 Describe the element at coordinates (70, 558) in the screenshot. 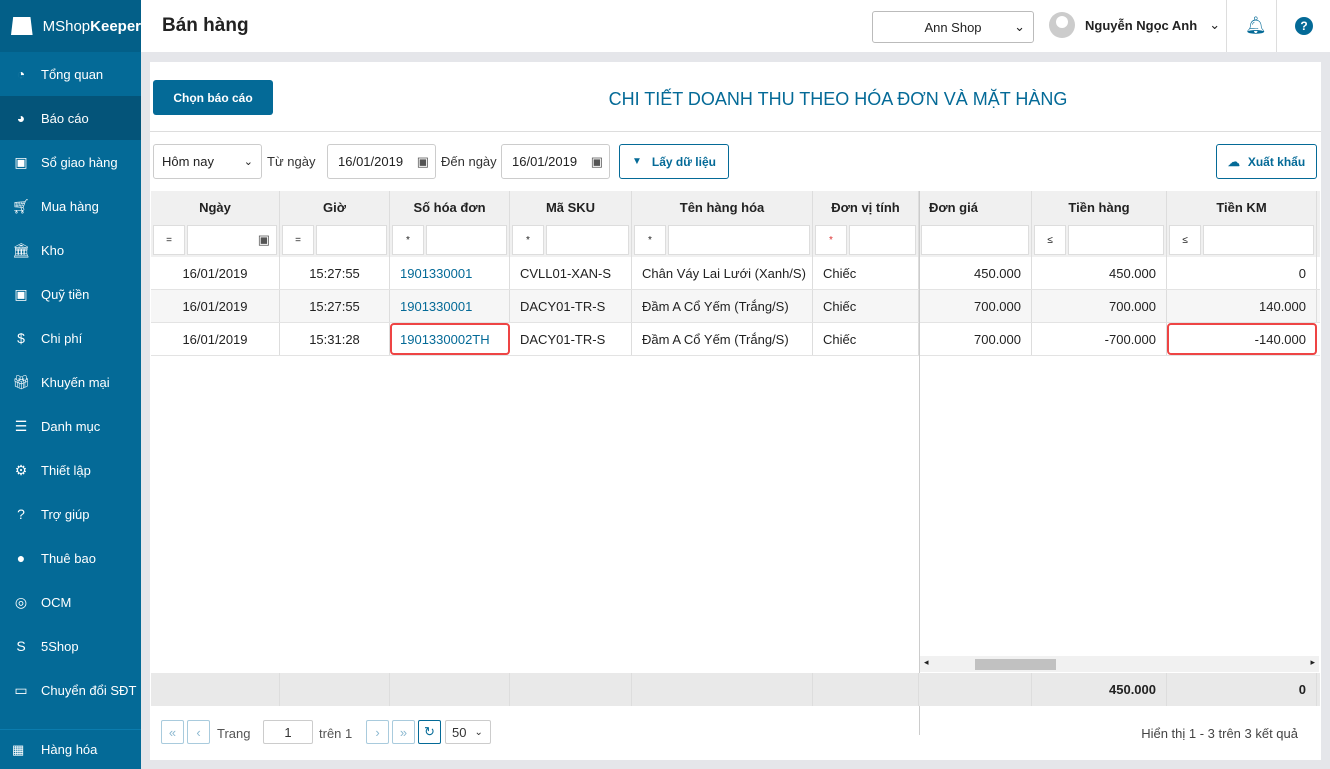

I see `sidebar-item-11: ● Thuê bao` at that location.